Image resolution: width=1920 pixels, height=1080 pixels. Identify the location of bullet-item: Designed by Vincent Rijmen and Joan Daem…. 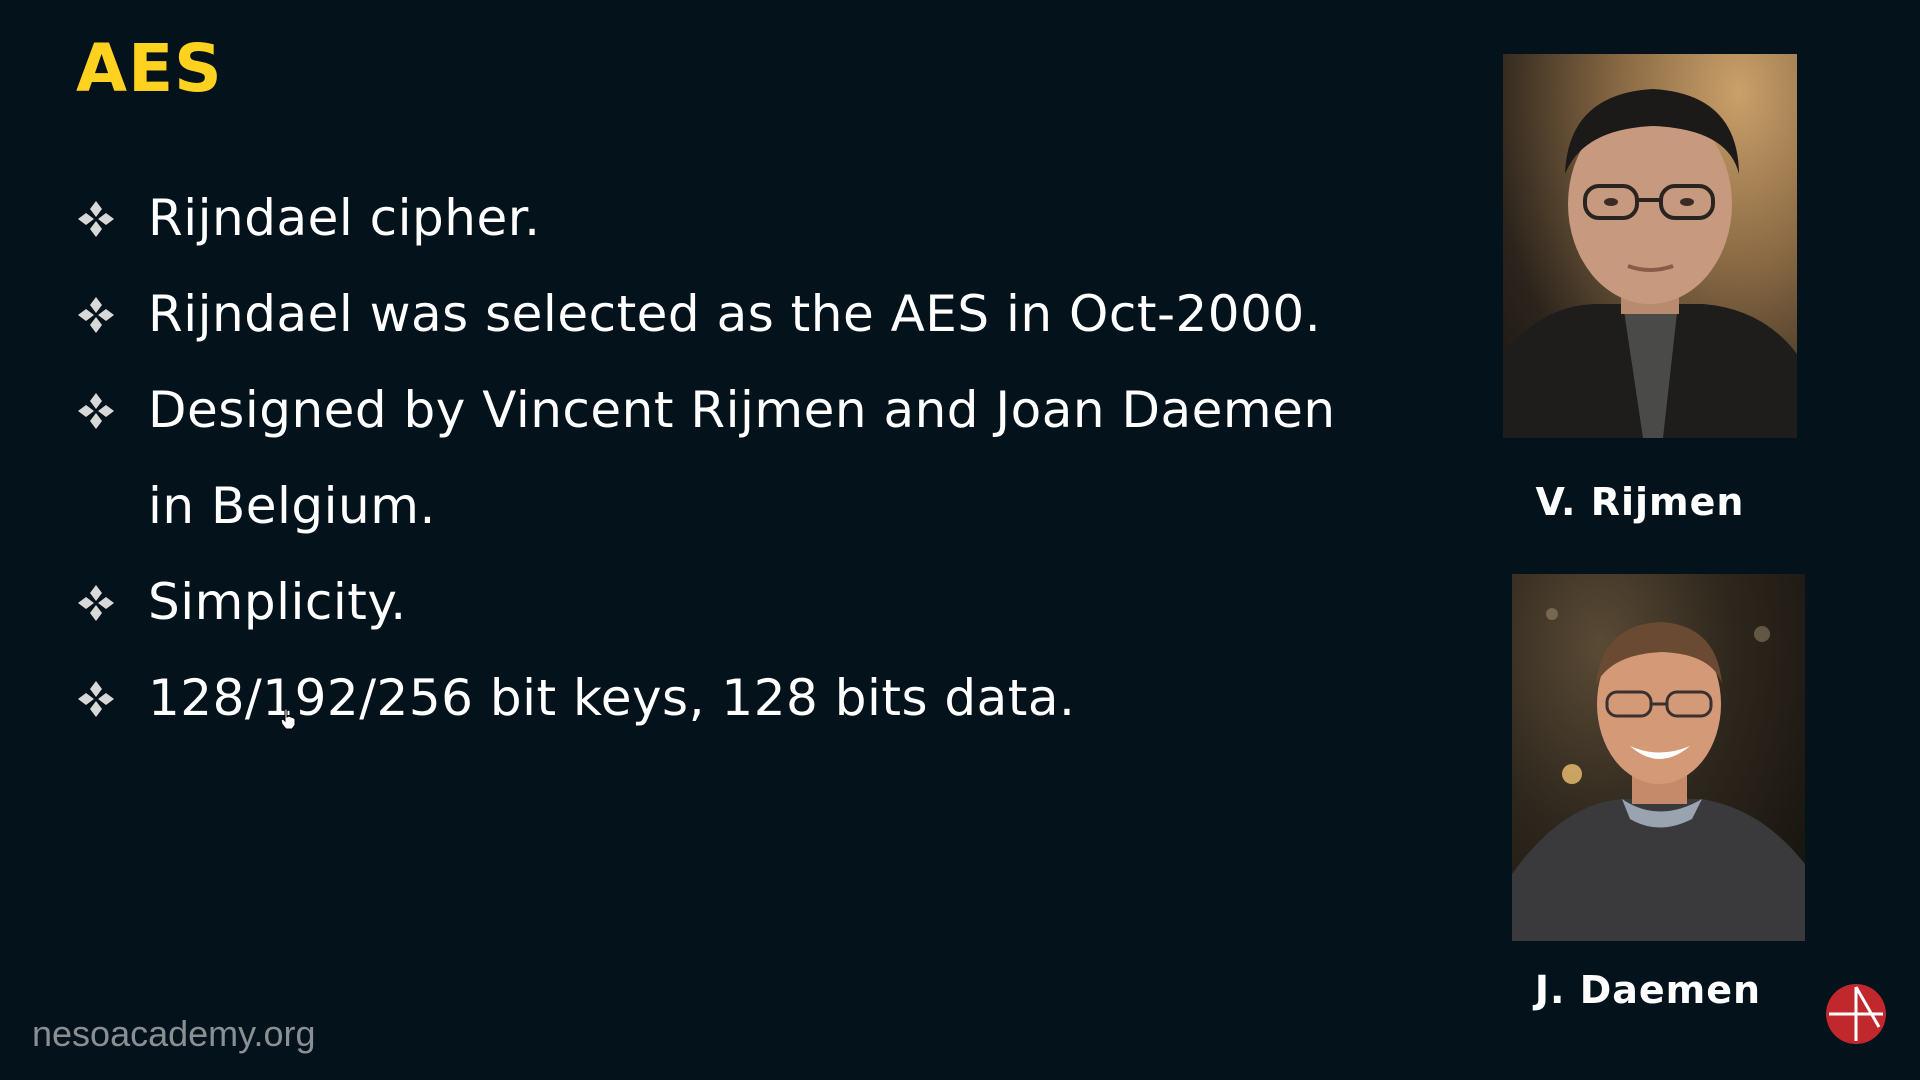
(726, 458).